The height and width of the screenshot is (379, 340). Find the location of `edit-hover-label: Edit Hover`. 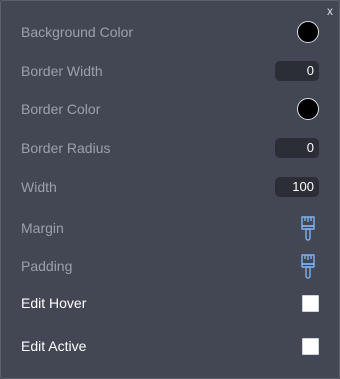

edit-hover-label: Edit Hover is located at coordinates (54, 303).